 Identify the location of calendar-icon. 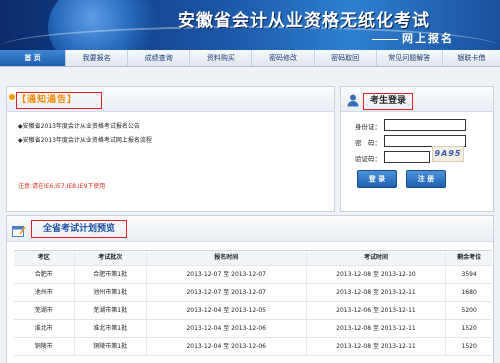
(19, 229).